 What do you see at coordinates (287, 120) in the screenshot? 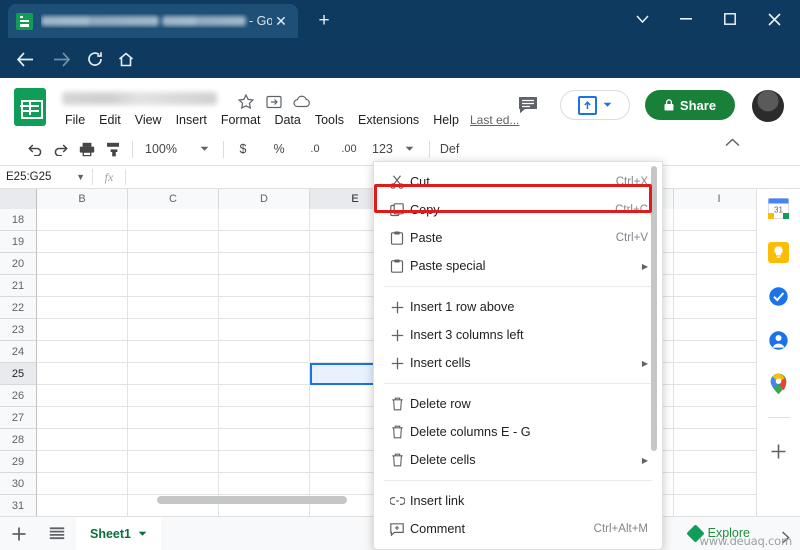
I see `menu-data: Data` at bounding box center [287, 120].